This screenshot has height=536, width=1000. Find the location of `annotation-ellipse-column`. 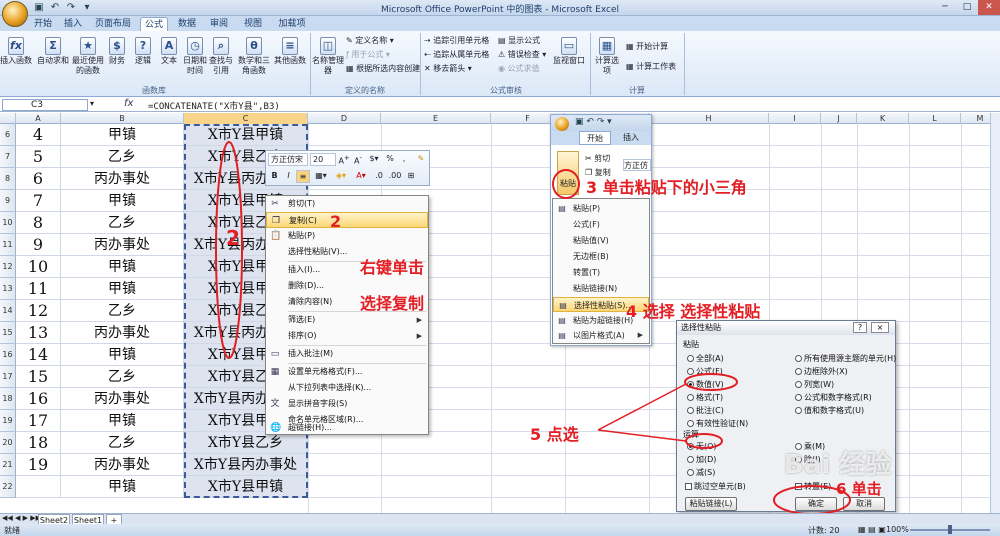

annotation-ellipse-column is located at coordinates (229, 250).